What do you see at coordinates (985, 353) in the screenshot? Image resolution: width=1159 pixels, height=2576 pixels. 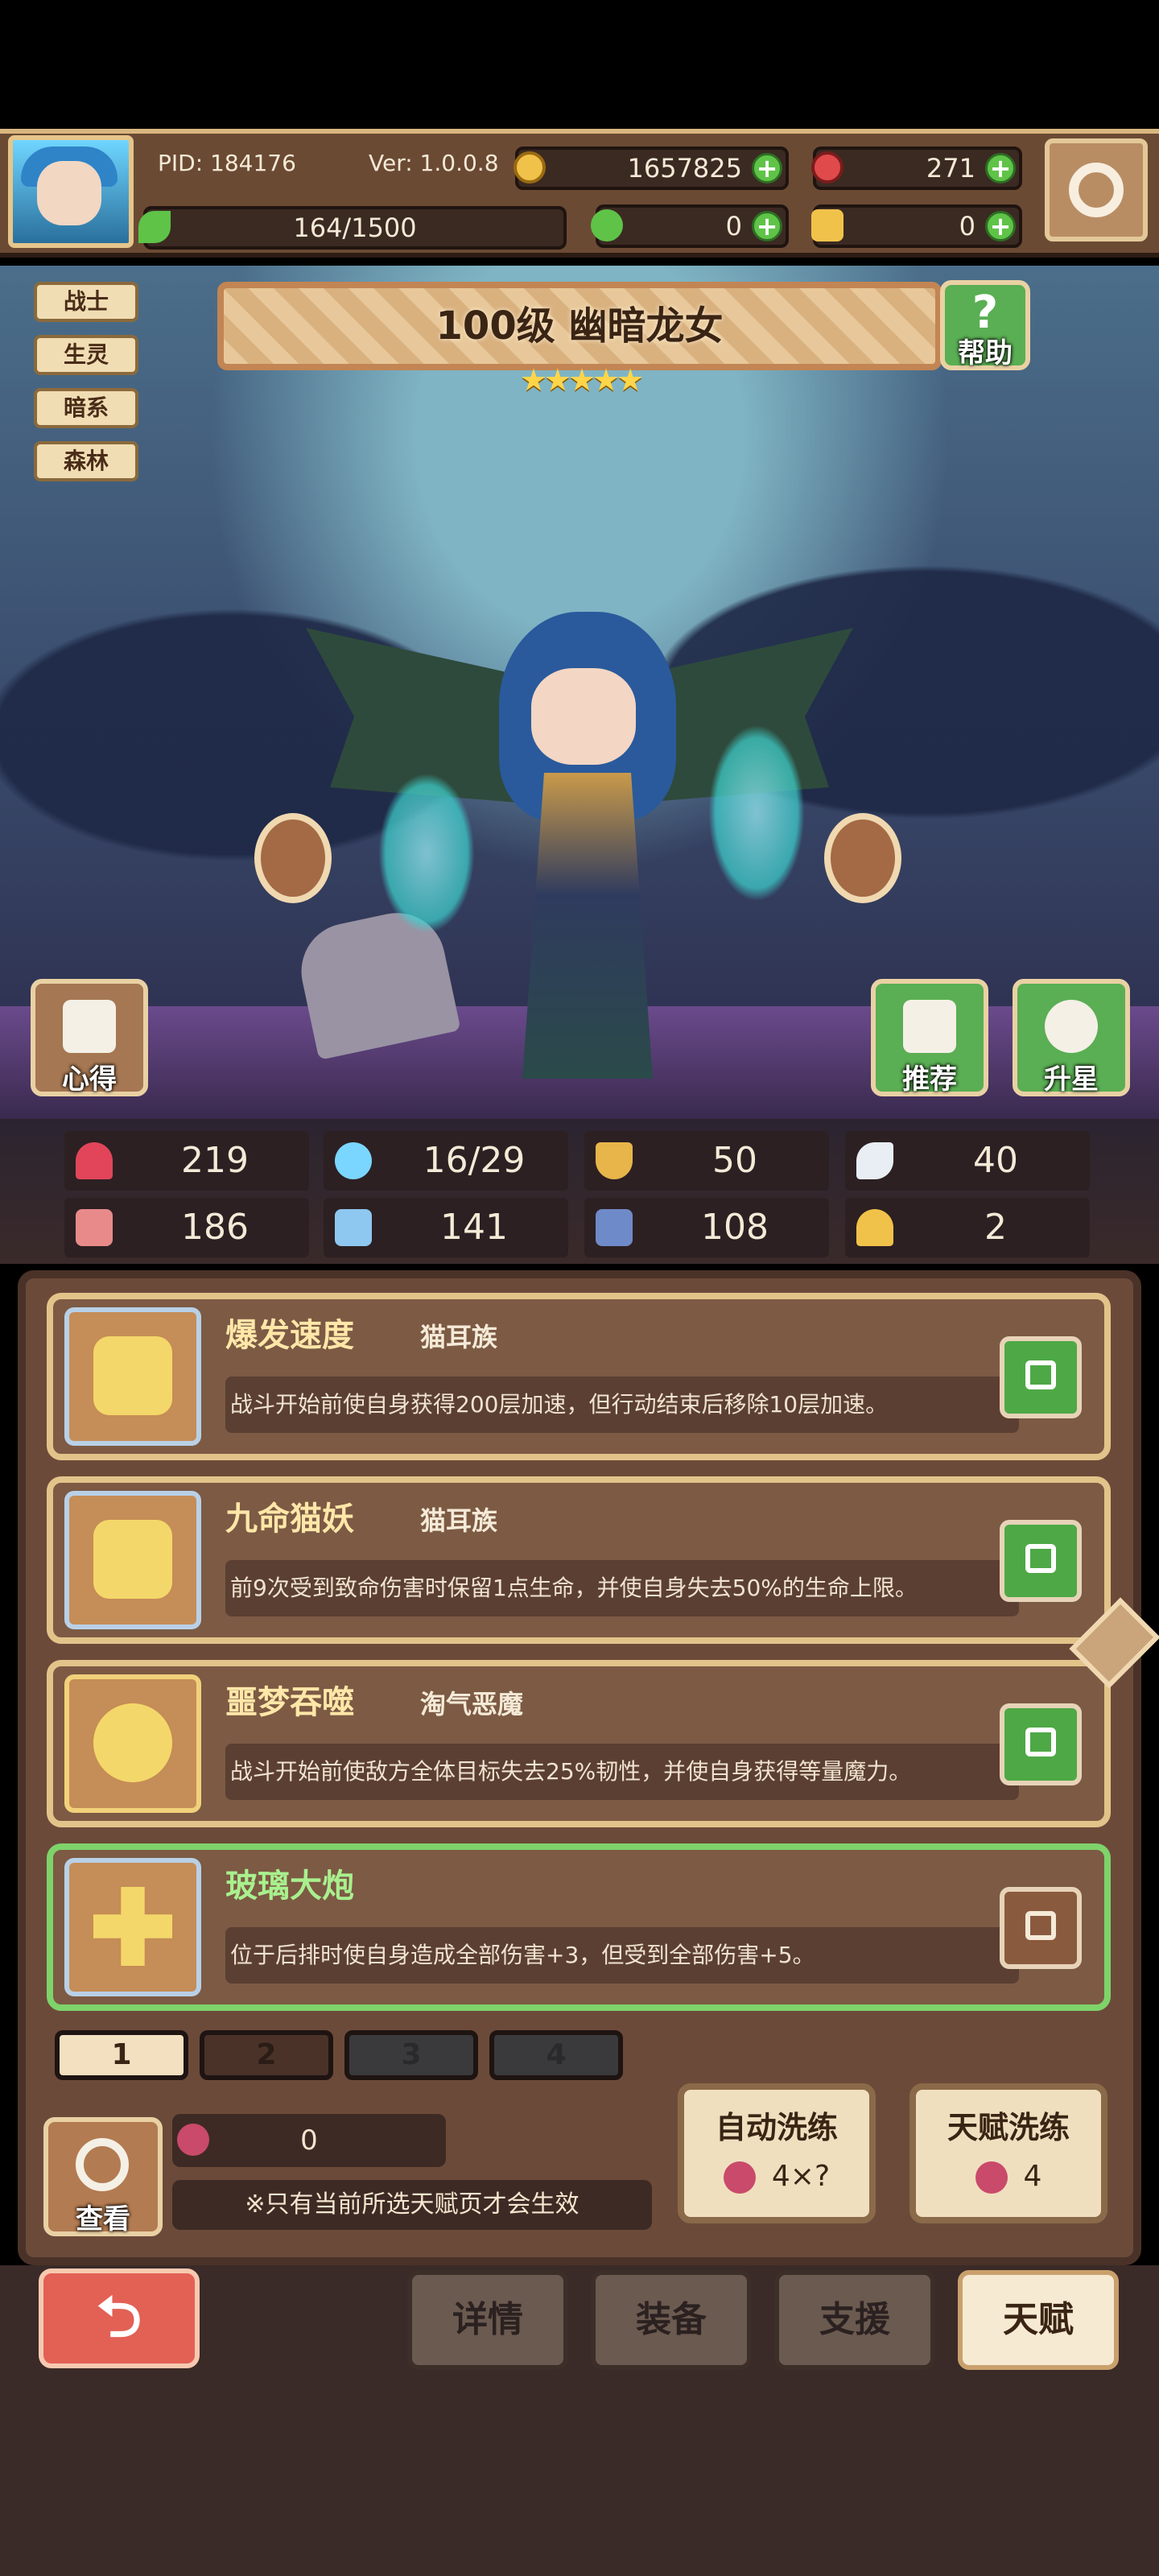 I see `help-label: 帮助` at bounding box center [985, 353].